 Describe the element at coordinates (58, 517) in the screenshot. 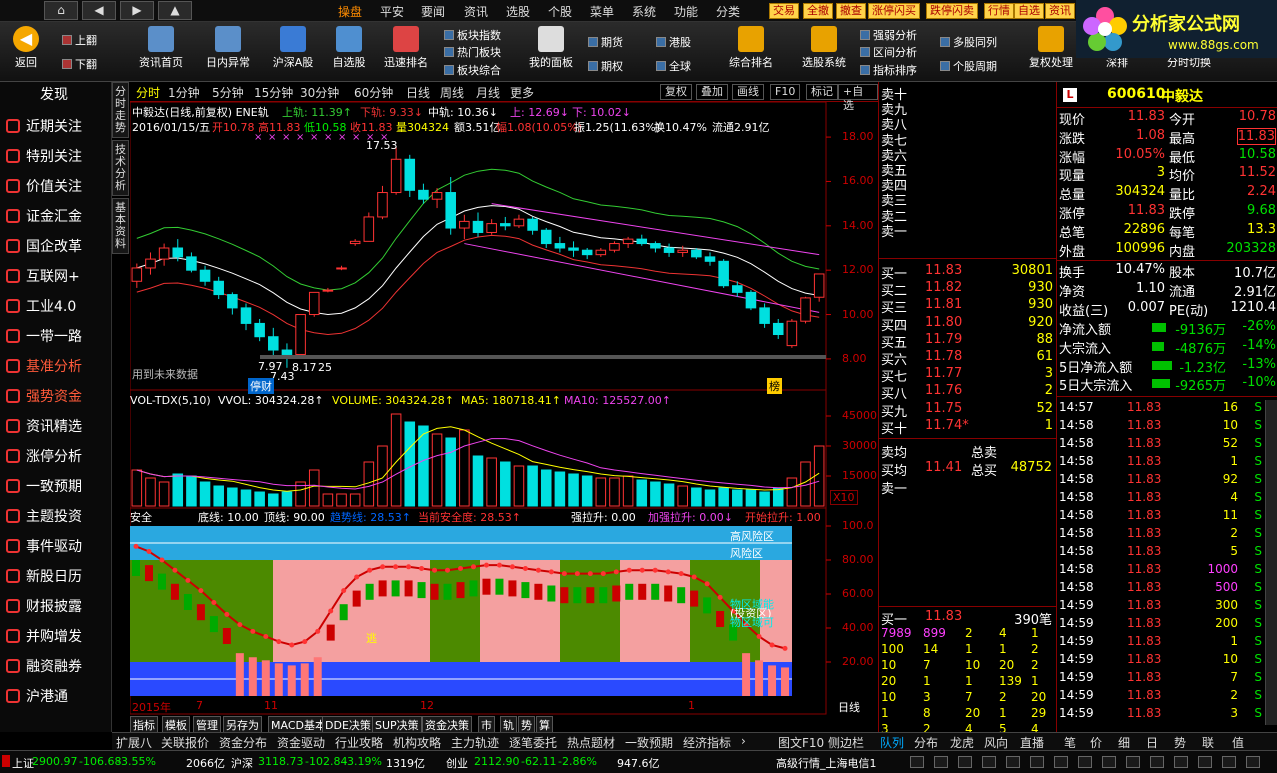

I see `sidebar-item: 主题投资` at that location.